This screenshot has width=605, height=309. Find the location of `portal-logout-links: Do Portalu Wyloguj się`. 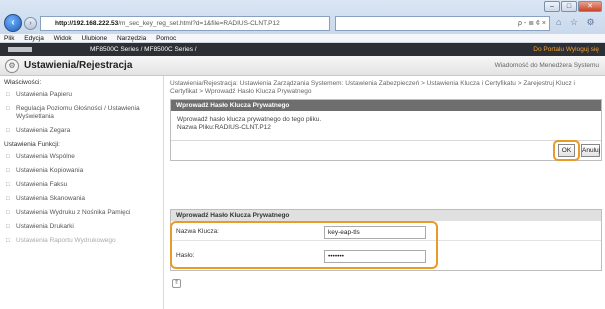

portal-logout-links: Do Portalu Wyloguj się is located at coordinates (566, 49).